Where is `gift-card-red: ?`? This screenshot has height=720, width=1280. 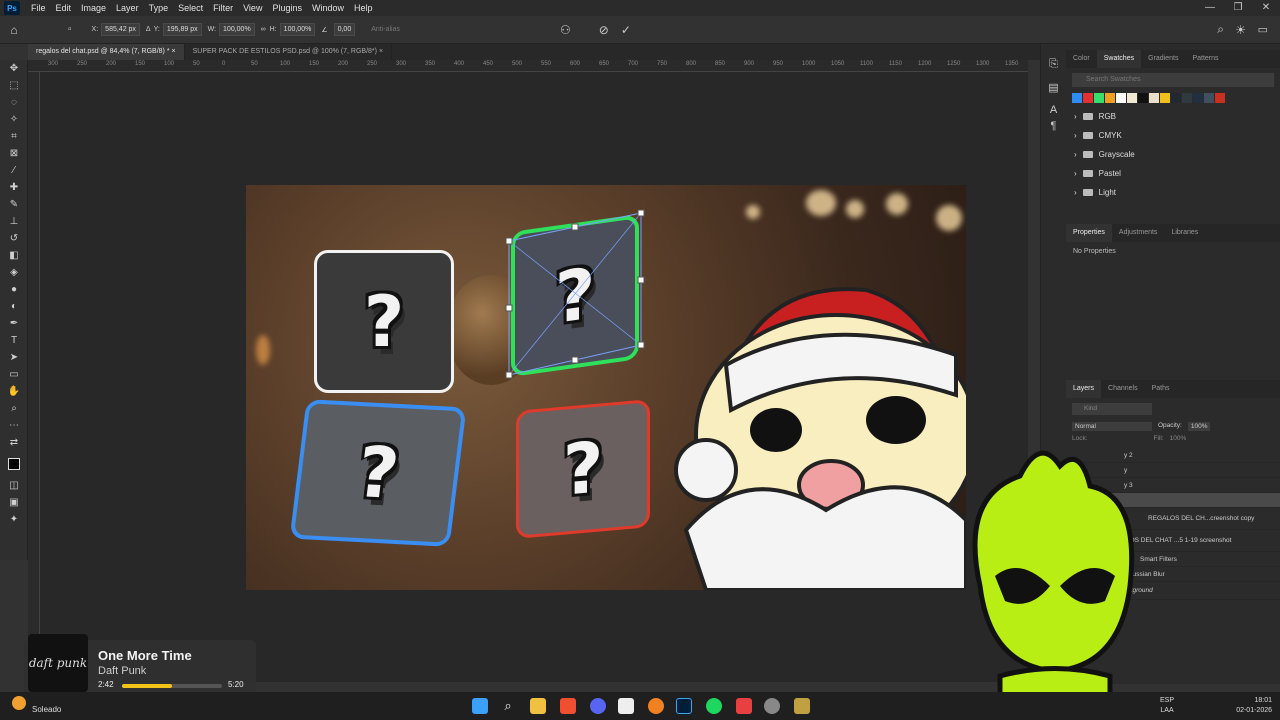 gift-card-red: ? is located at coordinates (583, 469).